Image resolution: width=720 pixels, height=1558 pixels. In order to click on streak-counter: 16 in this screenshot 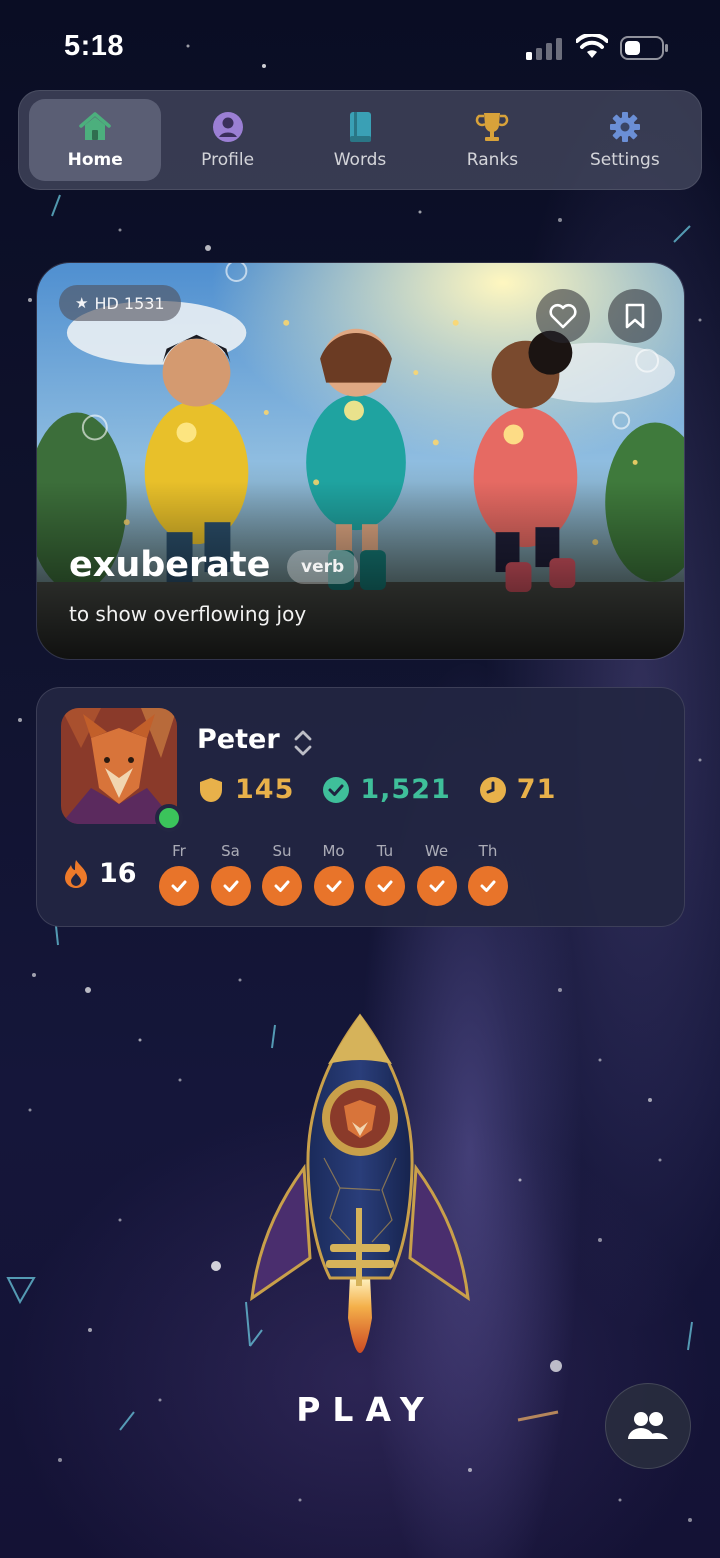, I will do `click(100, 873)`.